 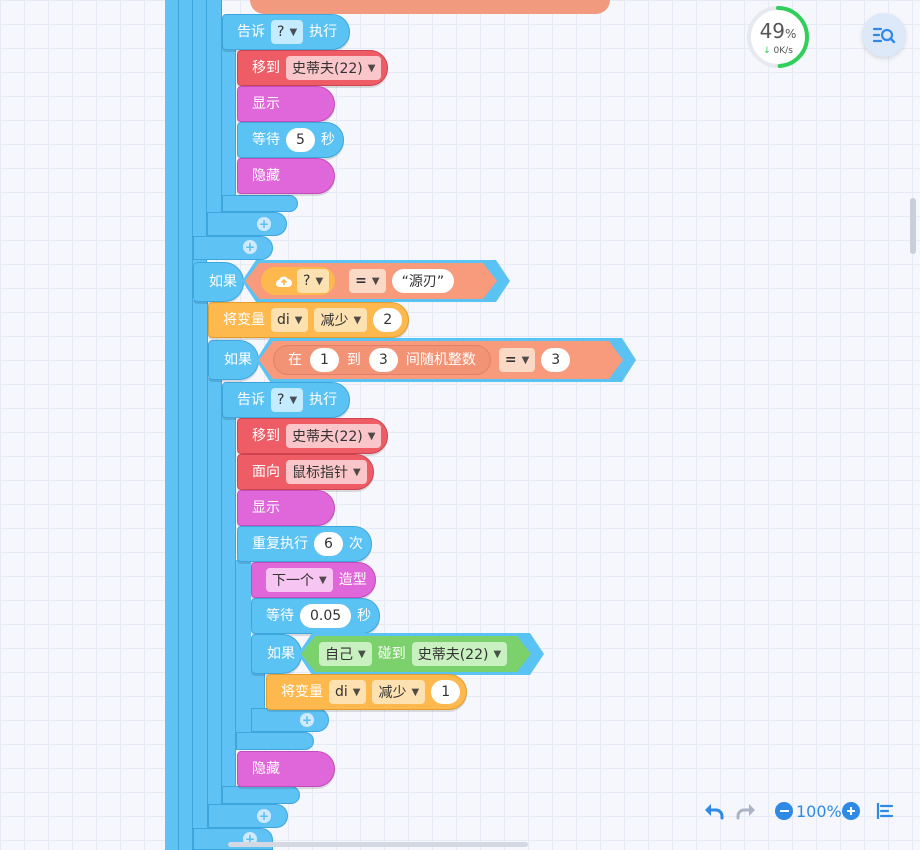 I want to click on random-reporter: 在 1 到 3 间随机整数, so click(x=382, y=360).